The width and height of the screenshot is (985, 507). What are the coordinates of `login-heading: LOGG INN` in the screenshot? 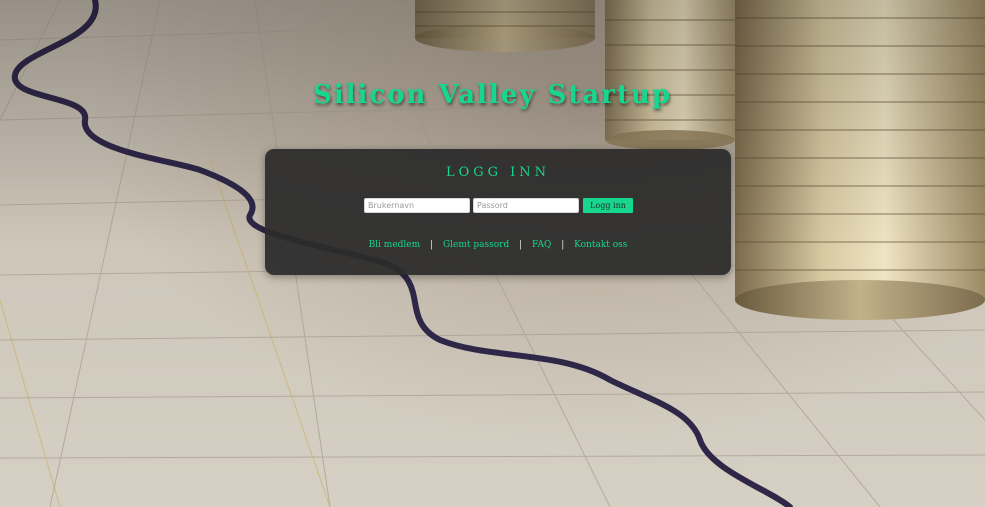 It's located at (498, 172).